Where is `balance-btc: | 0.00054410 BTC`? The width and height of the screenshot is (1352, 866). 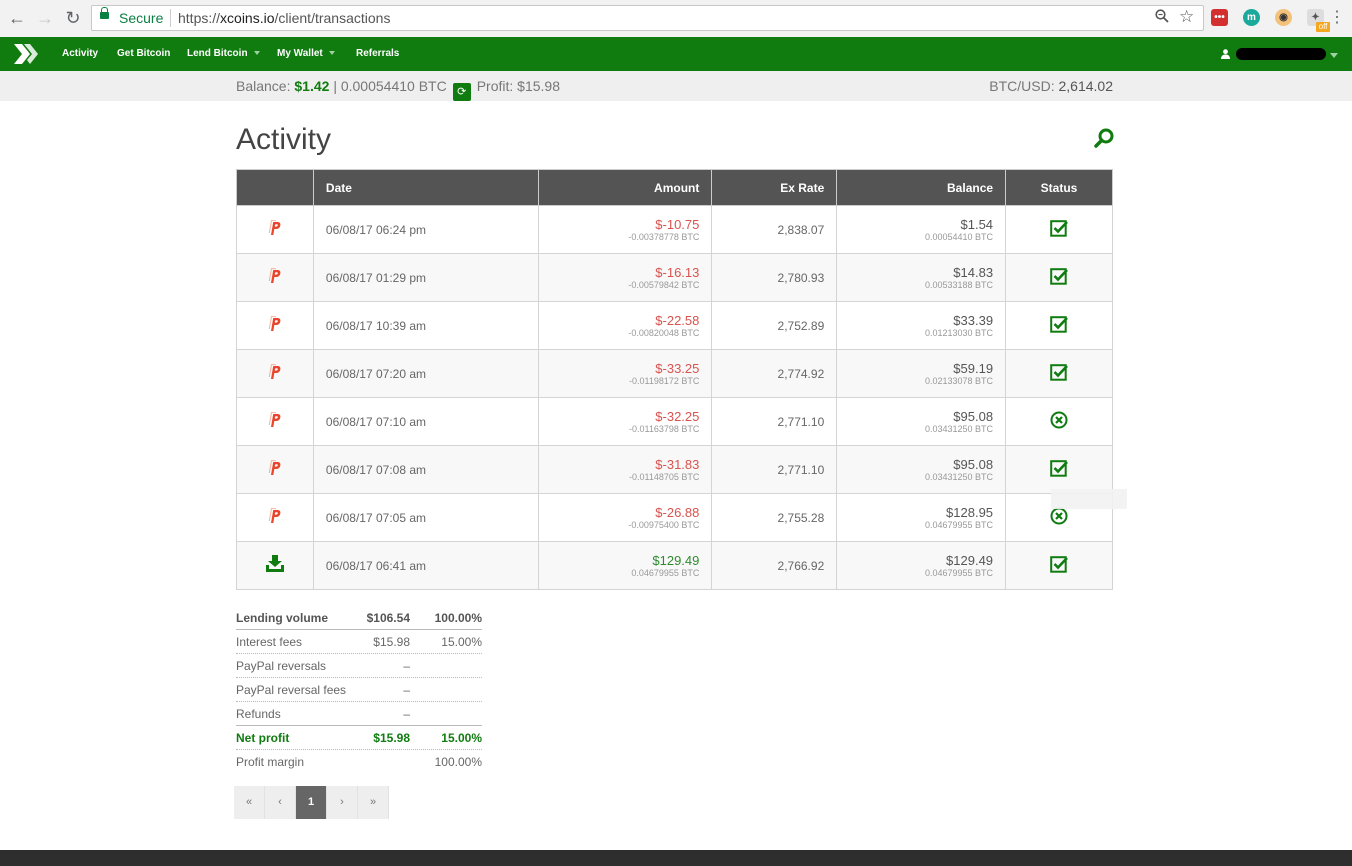 balance-btc: | 0.00054410 BTC is located at coordinates (390, 86).